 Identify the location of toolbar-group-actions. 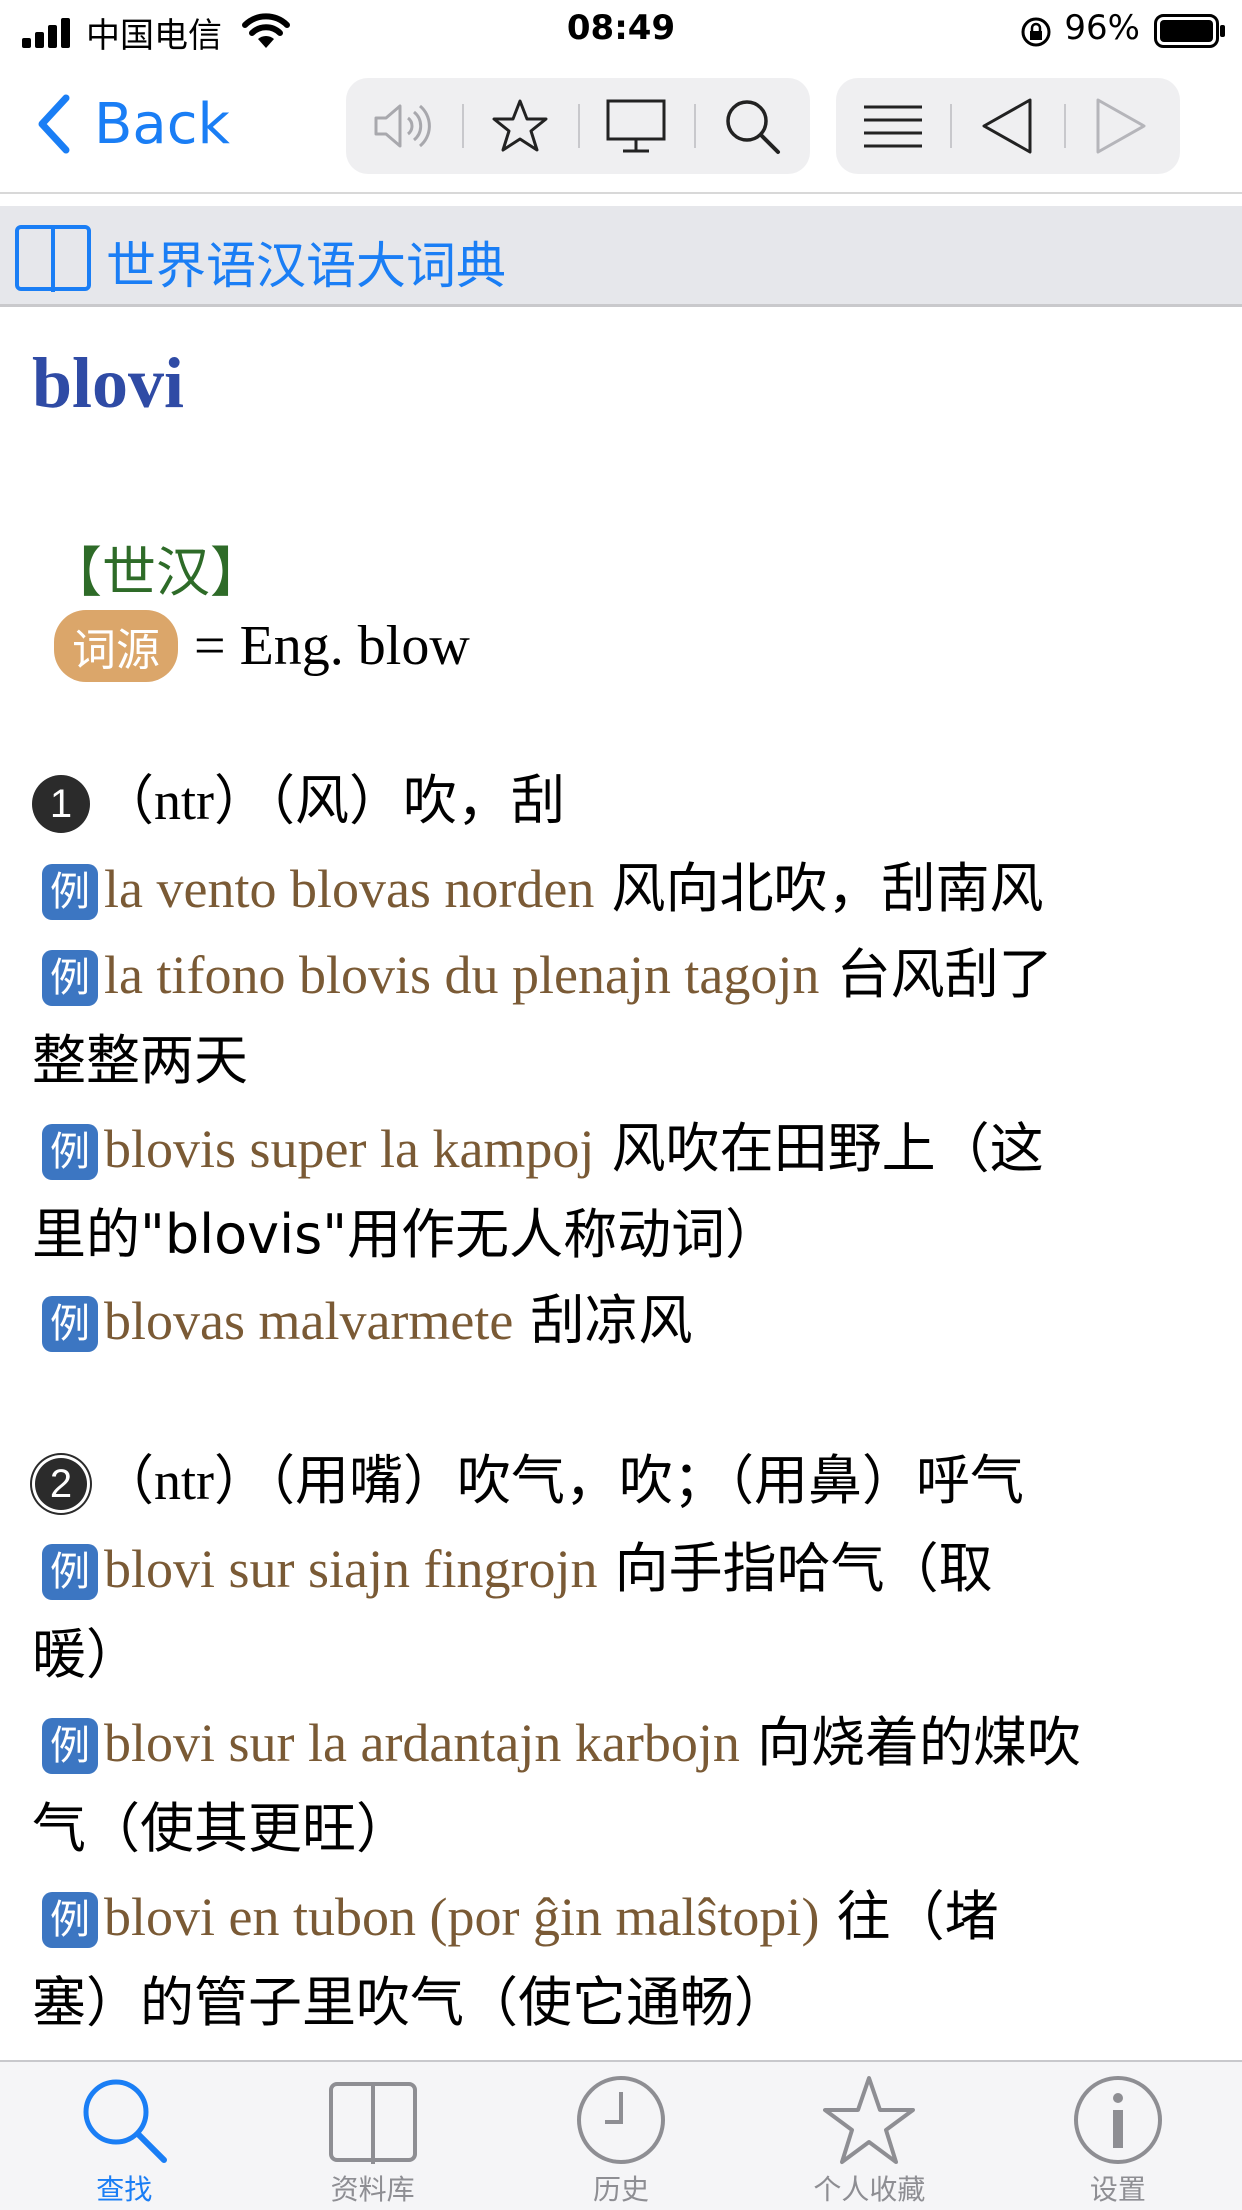
(578, 126).